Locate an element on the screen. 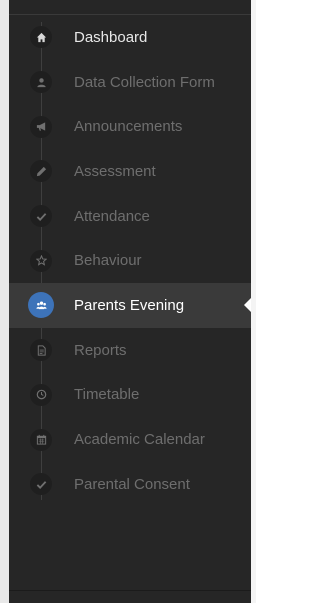 The image size is (320, 603). user-icon is located at coordinates (41, 82).